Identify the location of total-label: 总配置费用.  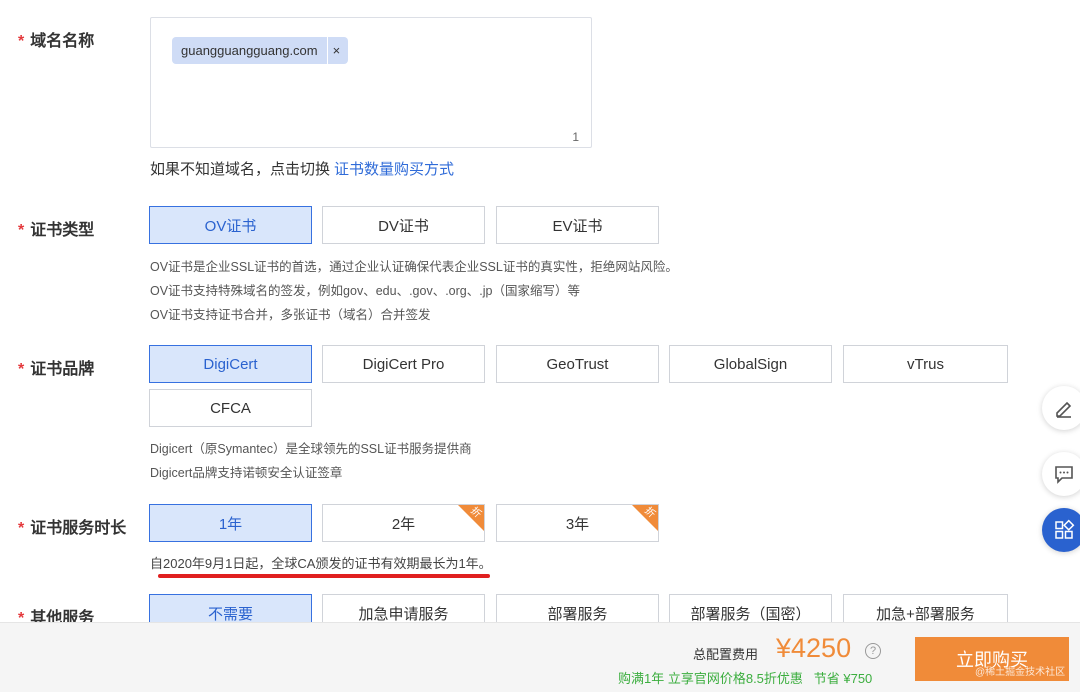
(726, 654).